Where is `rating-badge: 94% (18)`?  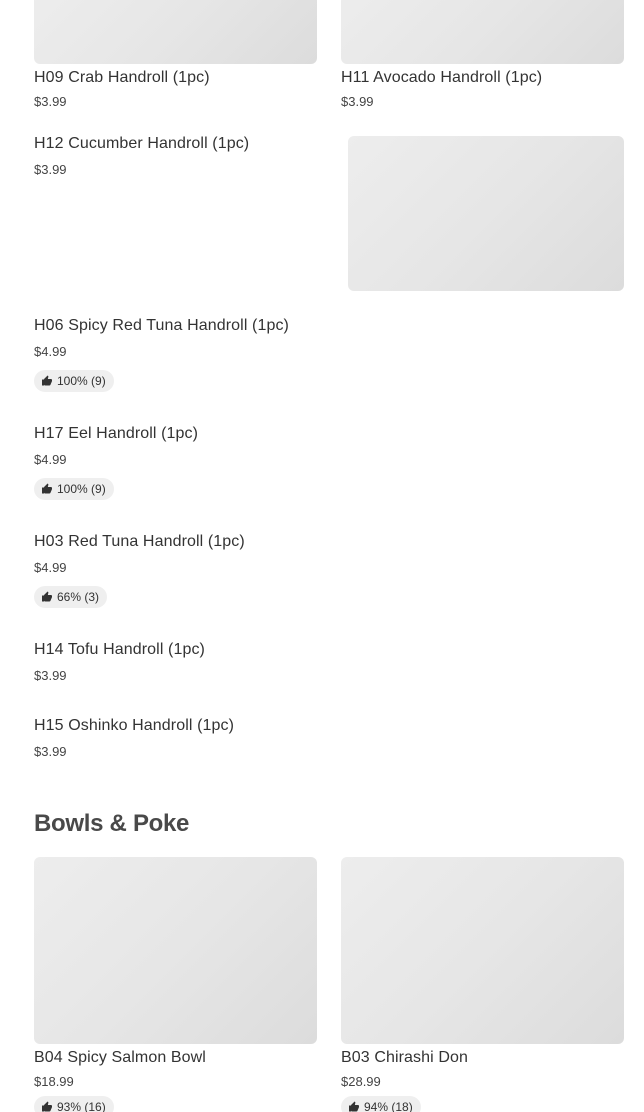 rating-badge: 94% (18) is located at coordinates (381, 1104).